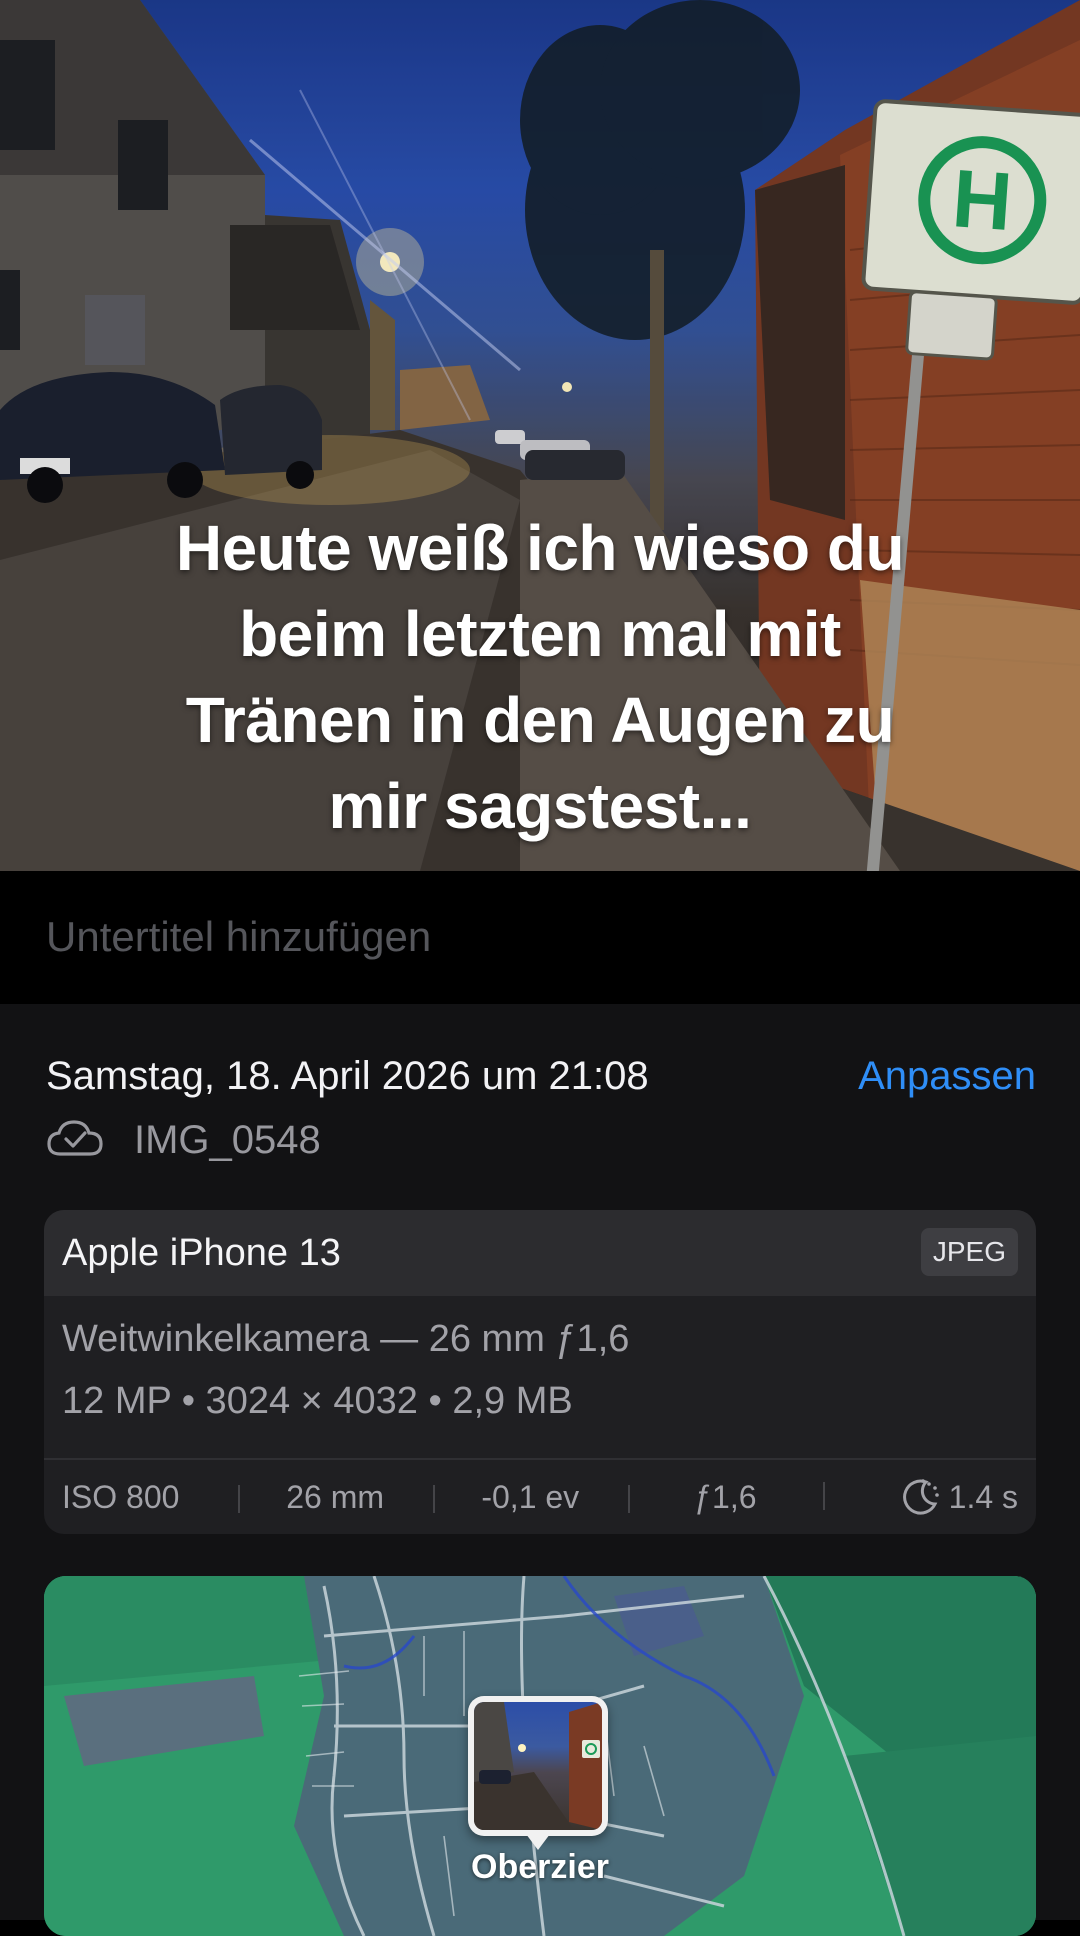  Describe the element at coordinates (346, 1339) in the screenshot. I see `lens-info: Weitwinkelkamera — 26 mm ƒ1,6` at that location.